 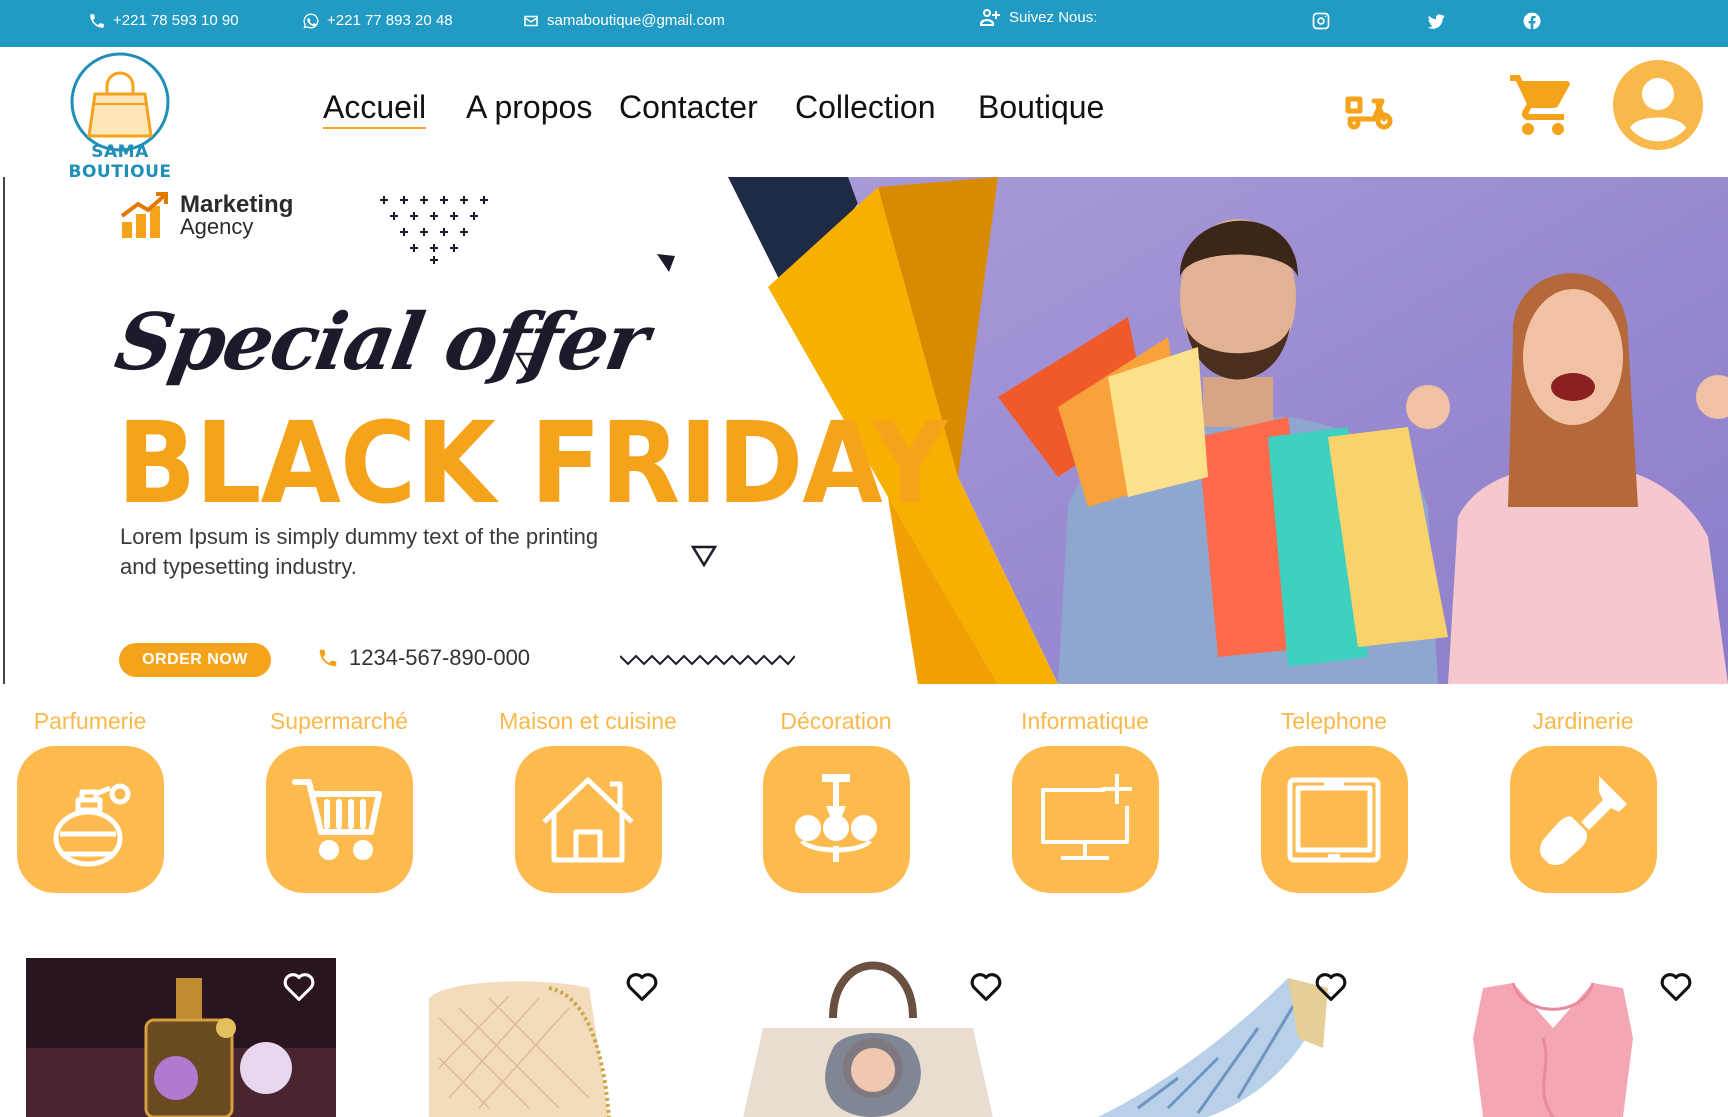 What do you see at coordinates (195, 660) in the screenshot?
I see `order-now-button: ORDER NOW` at bounding box center [195, 660].